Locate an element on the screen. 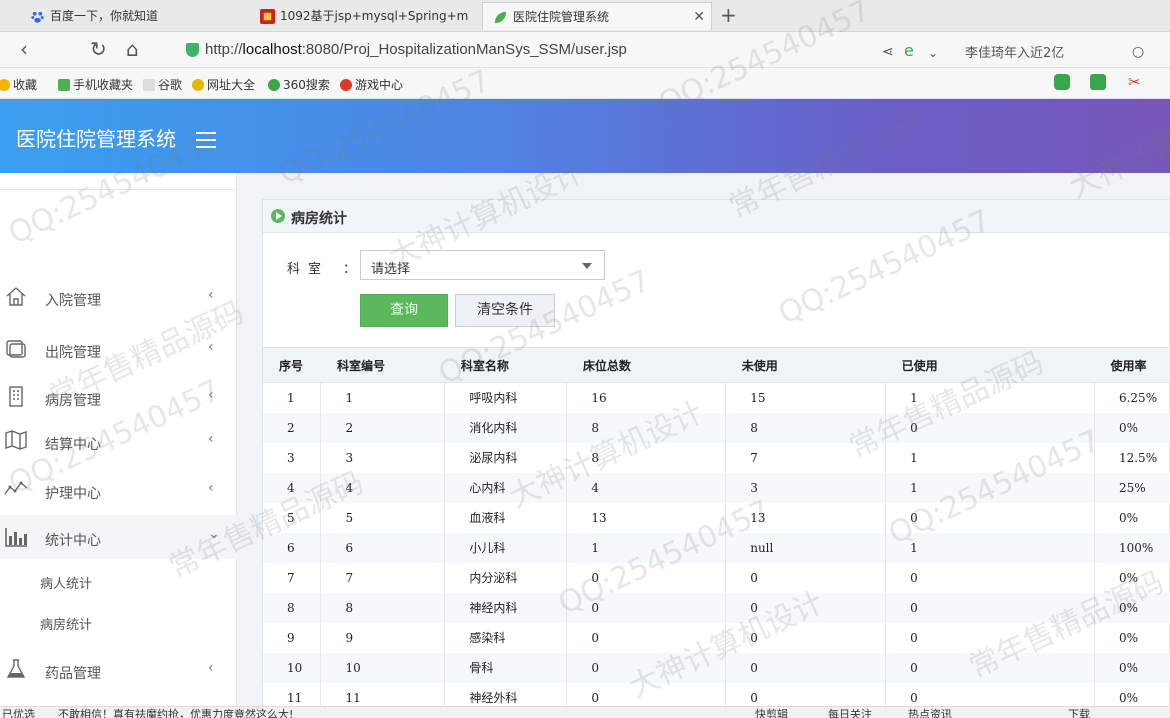 The width and height of the screenshot is (1170, 718). table-cell: 呼吸内科 is located at coordinates (506, 397).